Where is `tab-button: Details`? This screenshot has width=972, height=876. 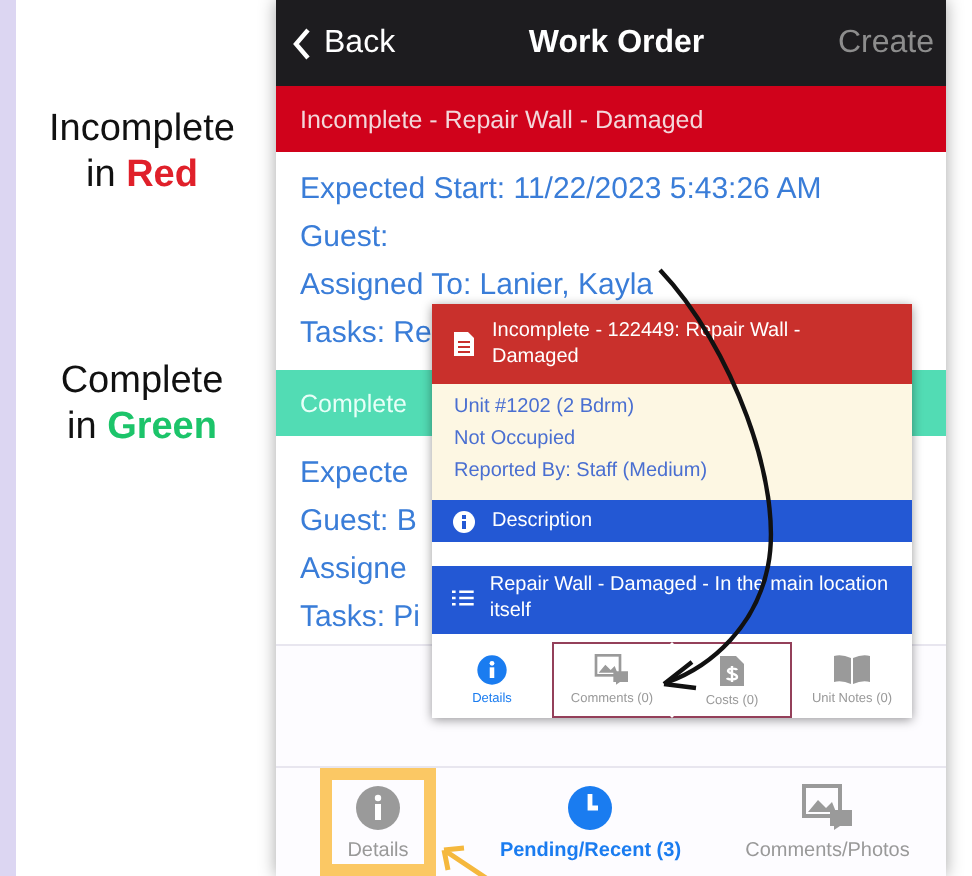 tab-button: Details is located at coordinates (378, 822).